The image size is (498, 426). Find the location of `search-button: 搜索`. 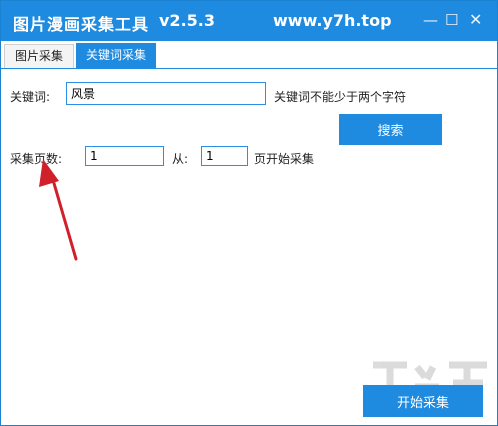

search-button: 搜索 is located at coordinates (390, 129).